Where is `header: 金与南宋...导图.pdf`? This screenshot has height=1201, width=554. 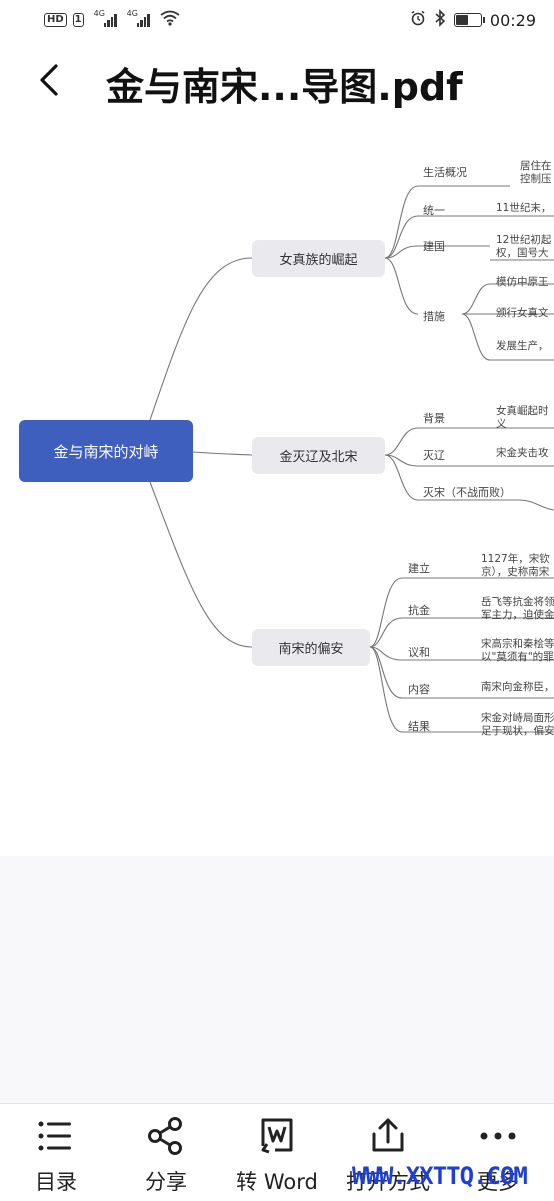
header: 金与南宋...导图.pdf is located at coordinates (277, 79).